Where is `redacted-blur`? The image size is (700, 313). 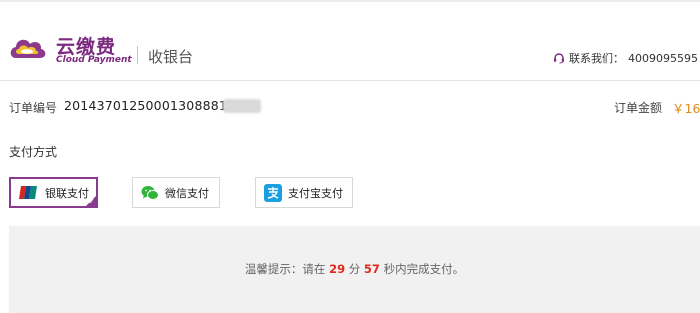 redacted-blur is located at coordinates (242, 106).